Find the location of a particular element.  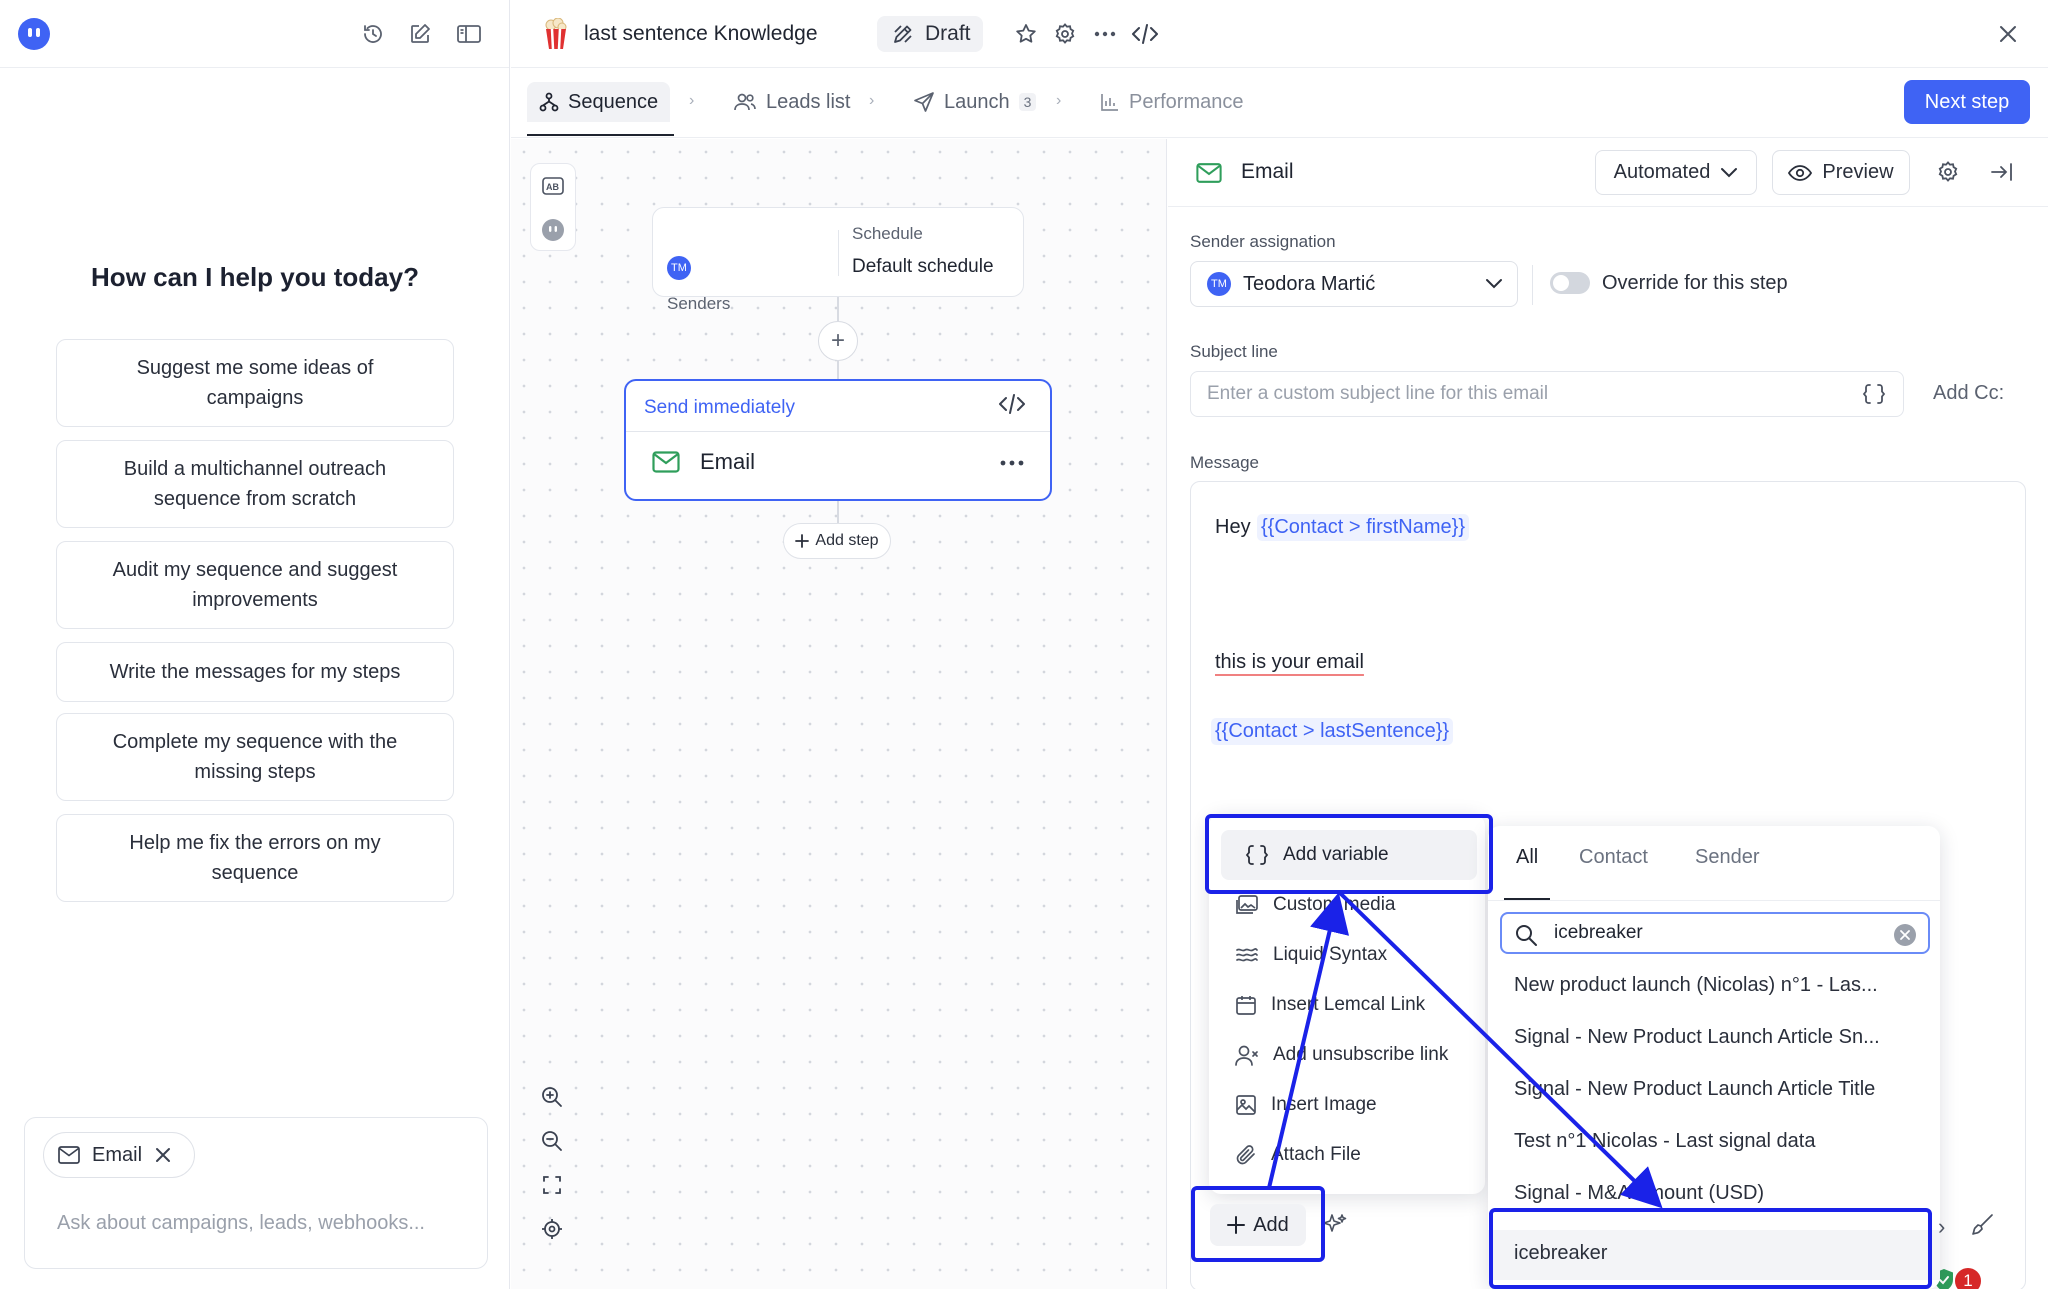

attach-file-label: Attach File is located at coordinates (1316, 1154).